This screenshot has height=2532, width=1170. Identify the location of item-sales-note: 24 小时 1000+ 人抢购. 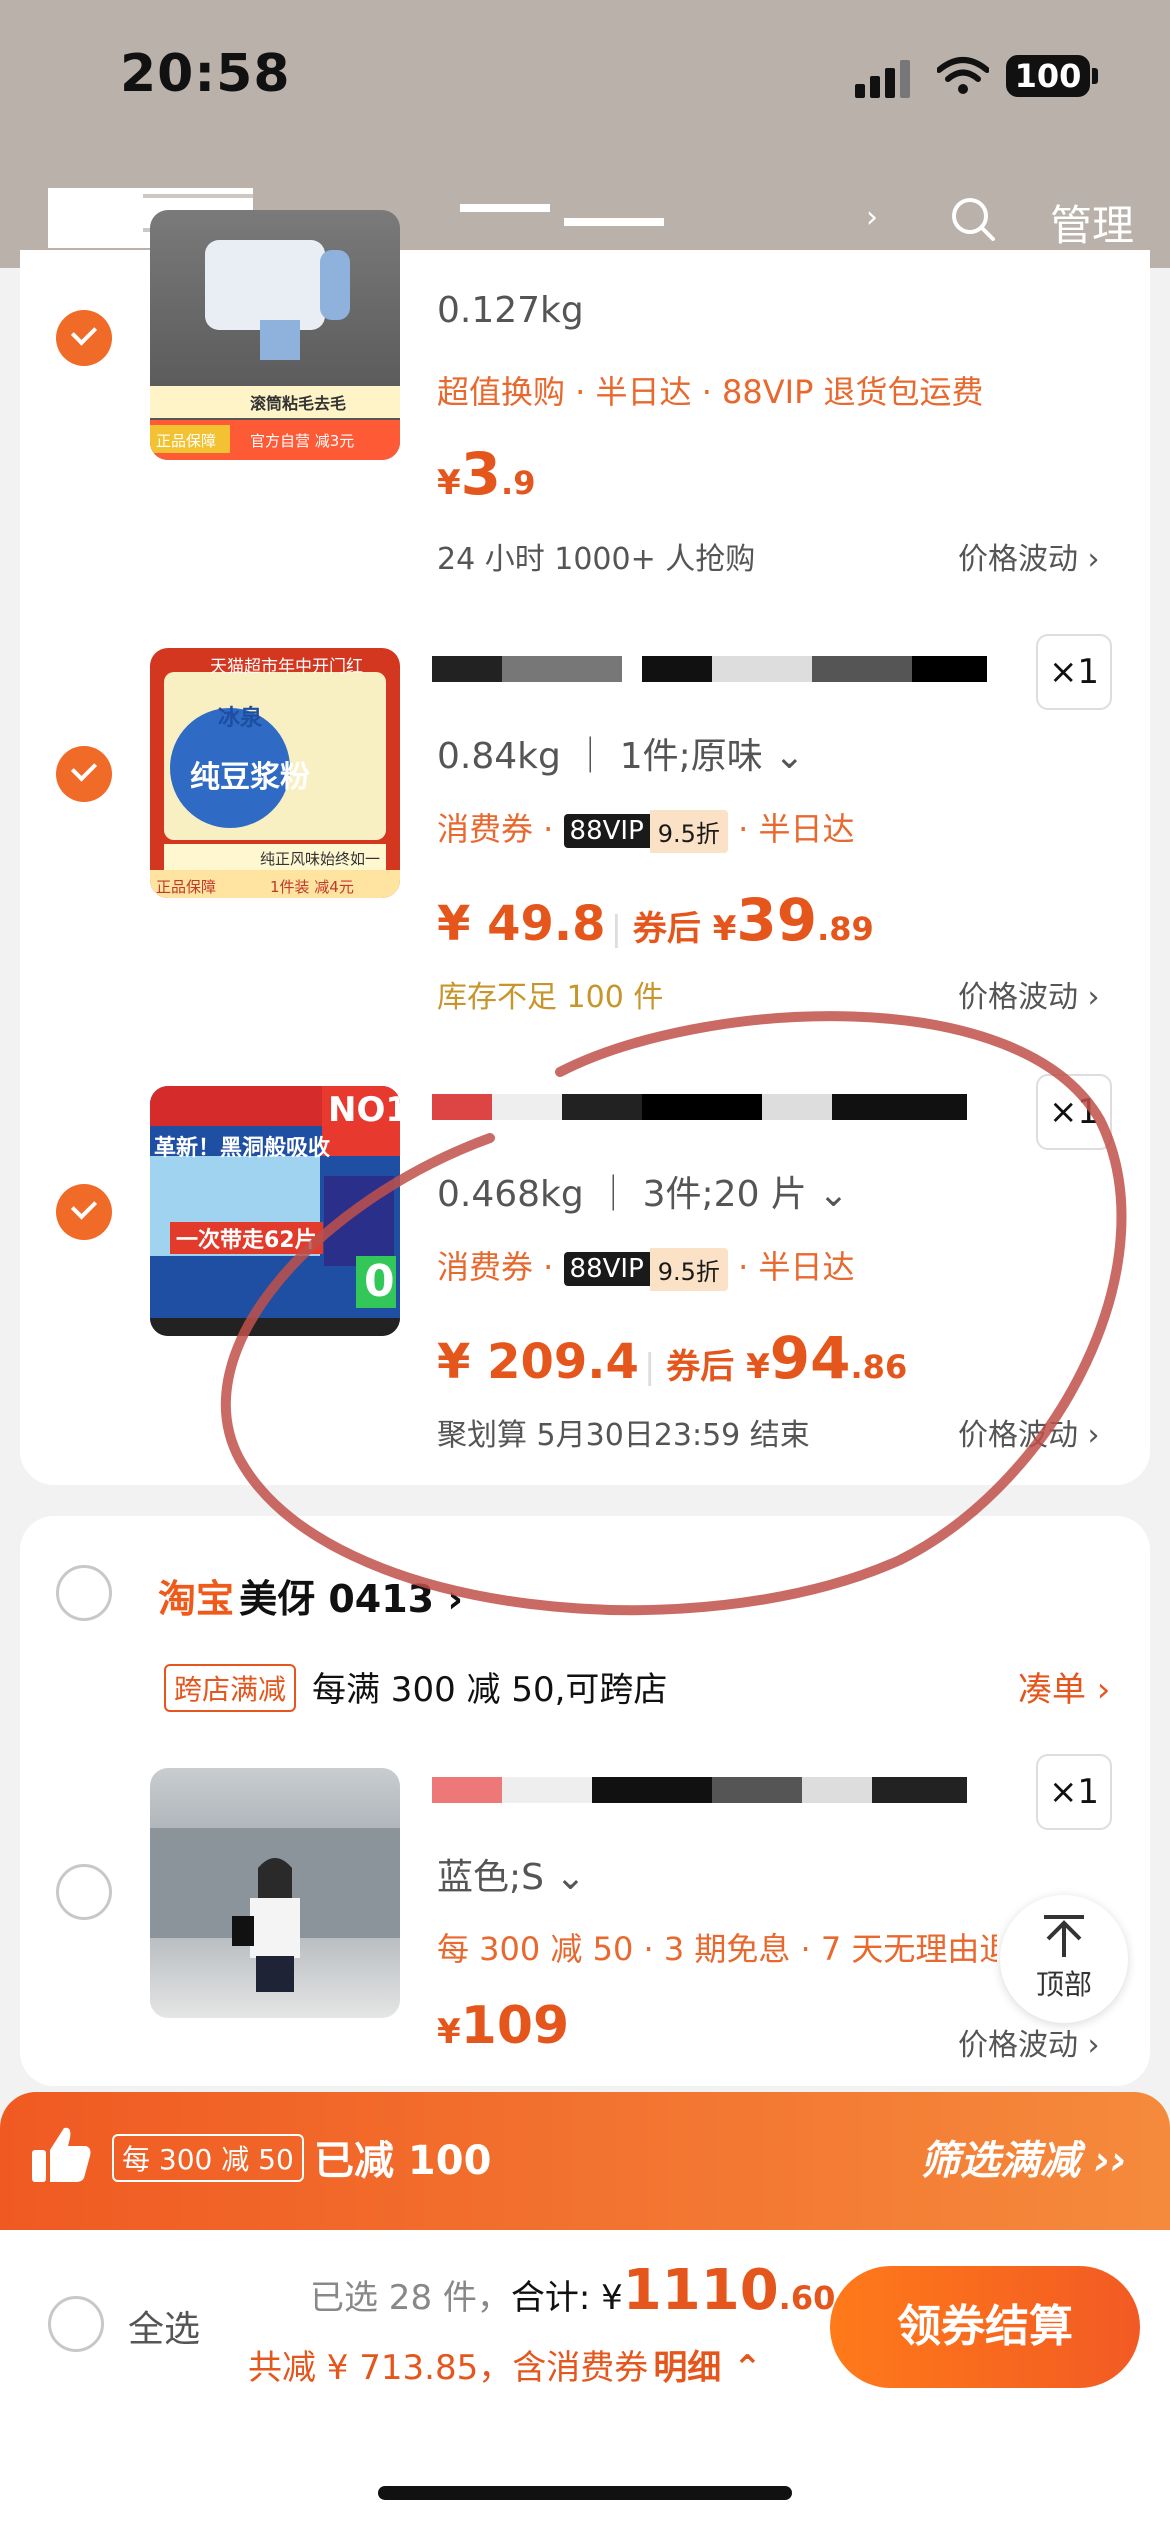
(596, 559).